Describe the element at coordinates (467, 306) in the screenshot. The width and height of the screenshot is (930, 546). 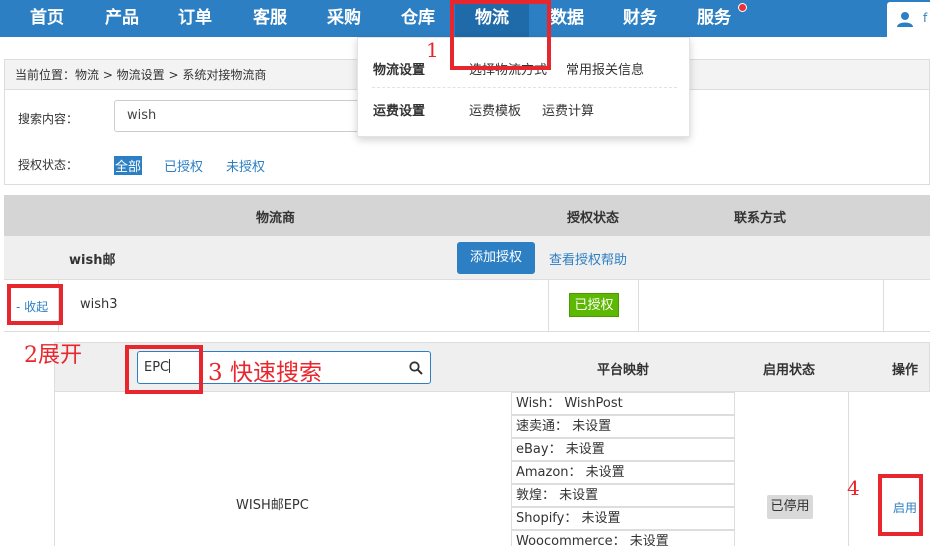
I see `table-row: - 收起 wish3 已授权` at that location.